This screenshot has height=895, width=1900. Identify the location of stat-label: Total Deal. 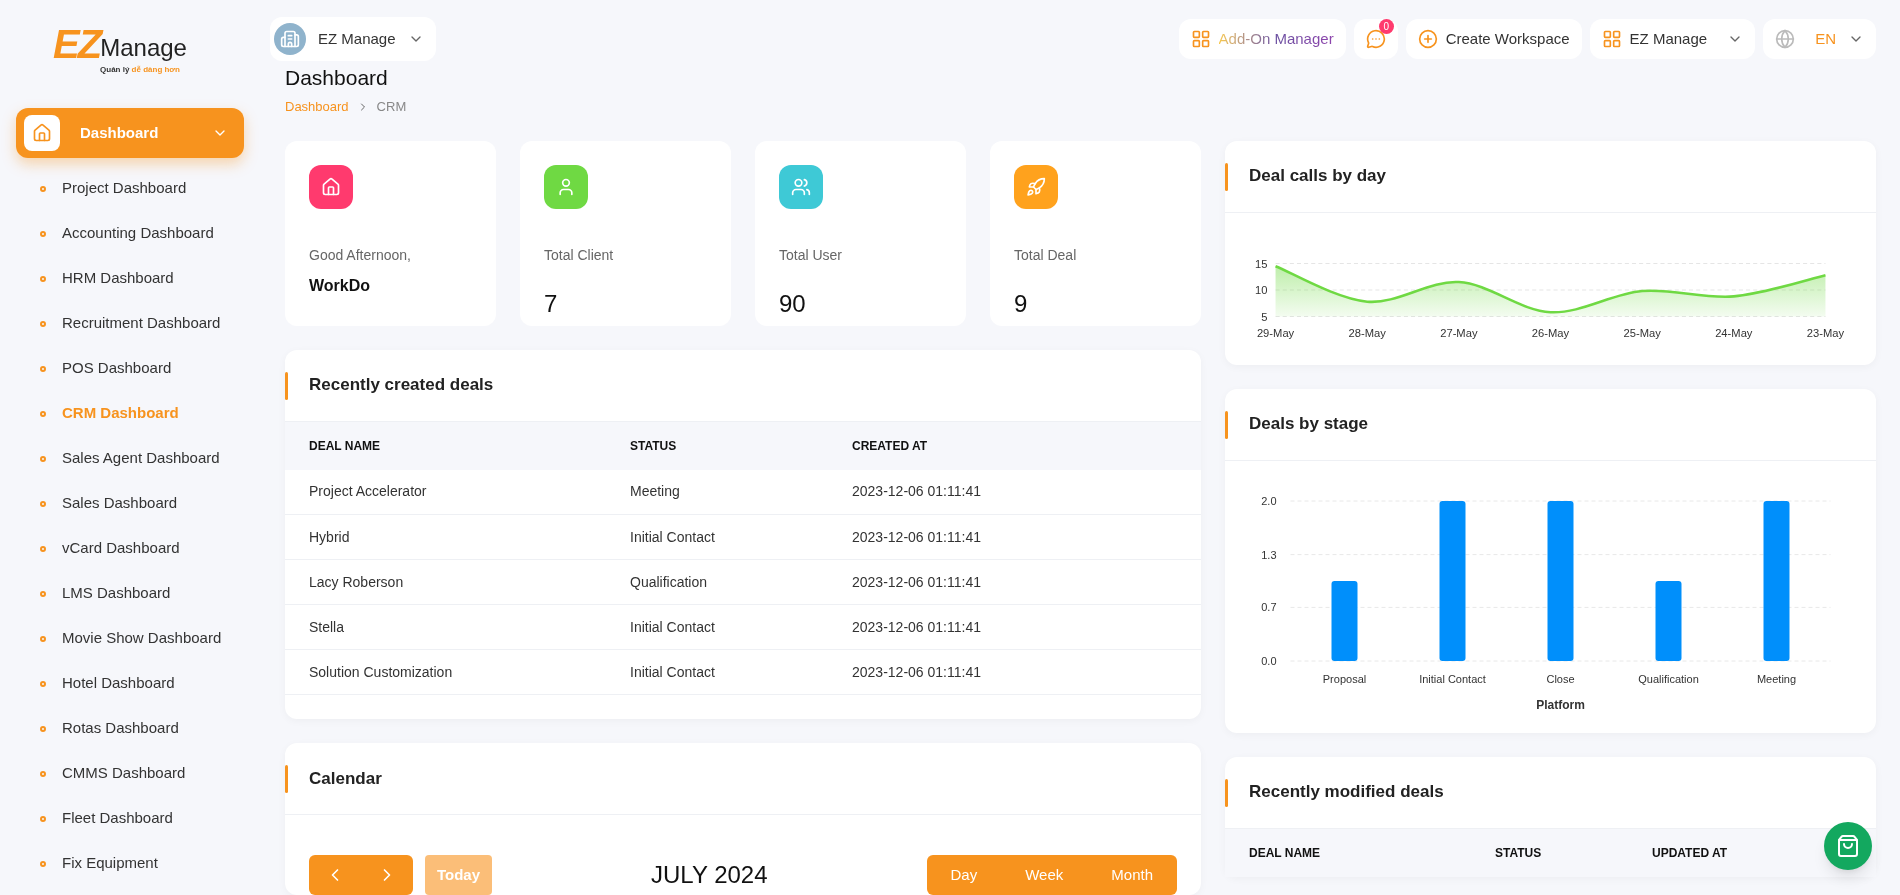
(1046, 255).